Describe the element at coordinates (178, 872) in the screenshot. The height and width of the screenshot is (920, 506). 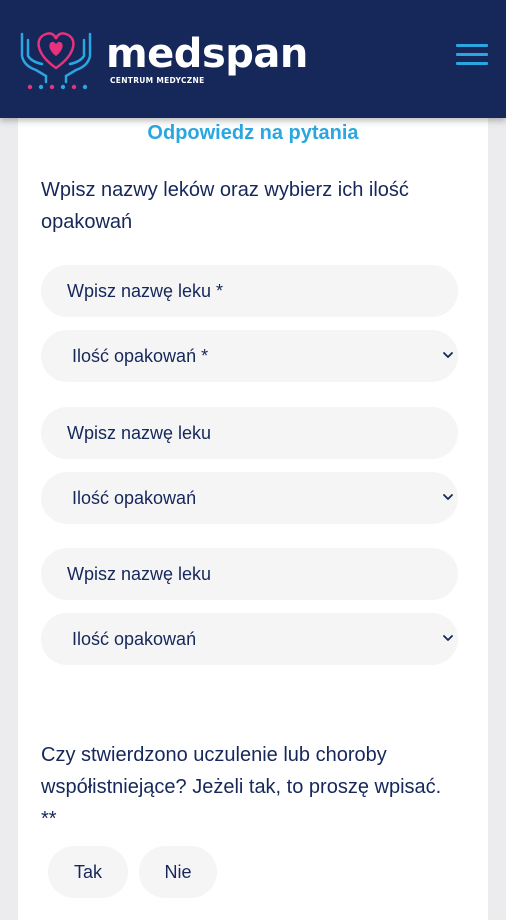
I see `no-button: Nie` at that location.